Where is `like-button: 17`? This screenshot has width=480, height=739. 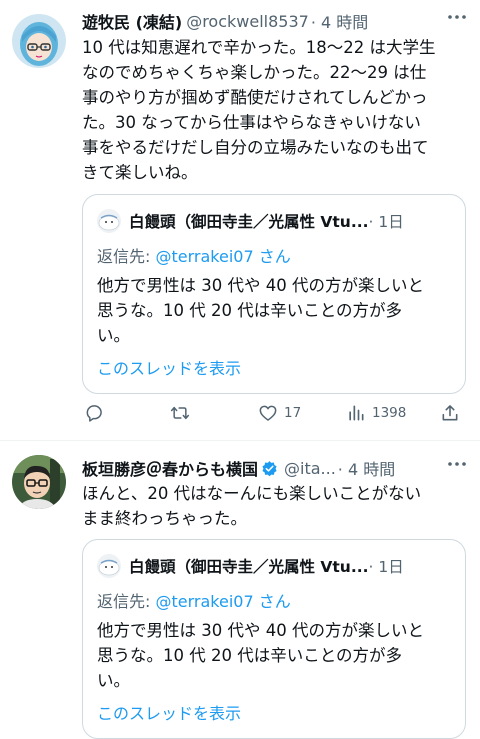 like-button: 17 is located at coordinates (279, 413).